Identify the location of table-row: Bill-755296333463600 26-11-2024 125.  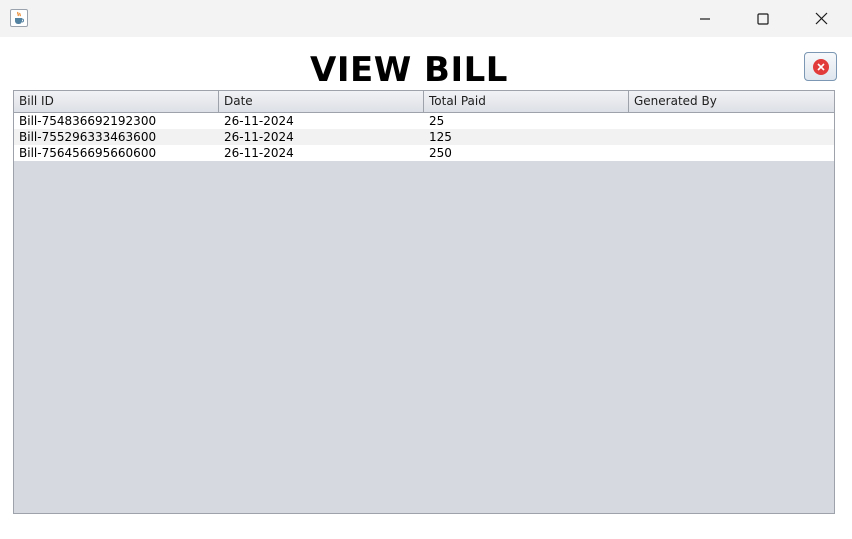
(424, 137).